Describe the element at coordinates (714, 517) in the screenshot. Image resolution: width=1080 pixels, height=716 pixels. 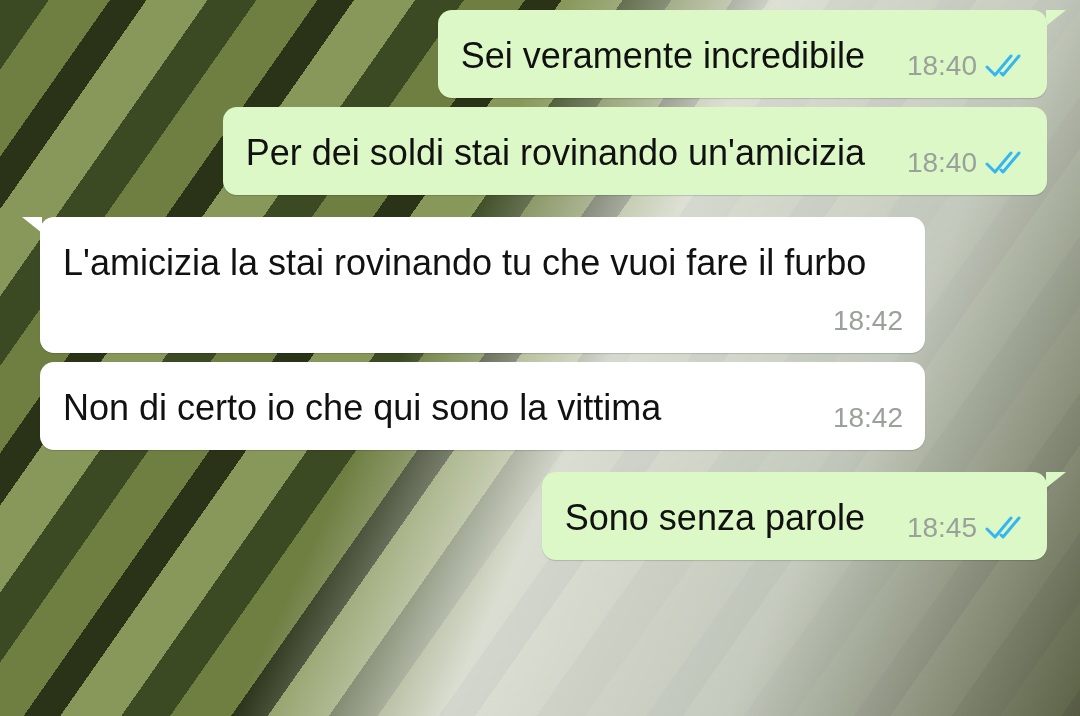
I see `message-text: Sono senza parole` at that location.